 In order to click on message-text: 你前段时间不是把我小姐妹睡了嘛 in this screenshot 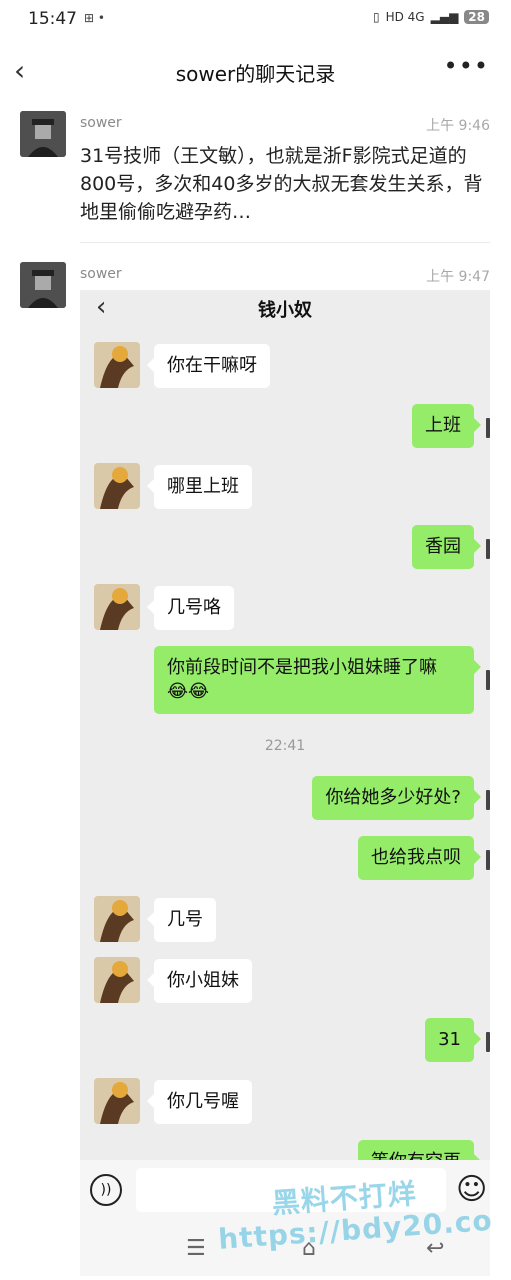, I will do `click(302, 667)`.